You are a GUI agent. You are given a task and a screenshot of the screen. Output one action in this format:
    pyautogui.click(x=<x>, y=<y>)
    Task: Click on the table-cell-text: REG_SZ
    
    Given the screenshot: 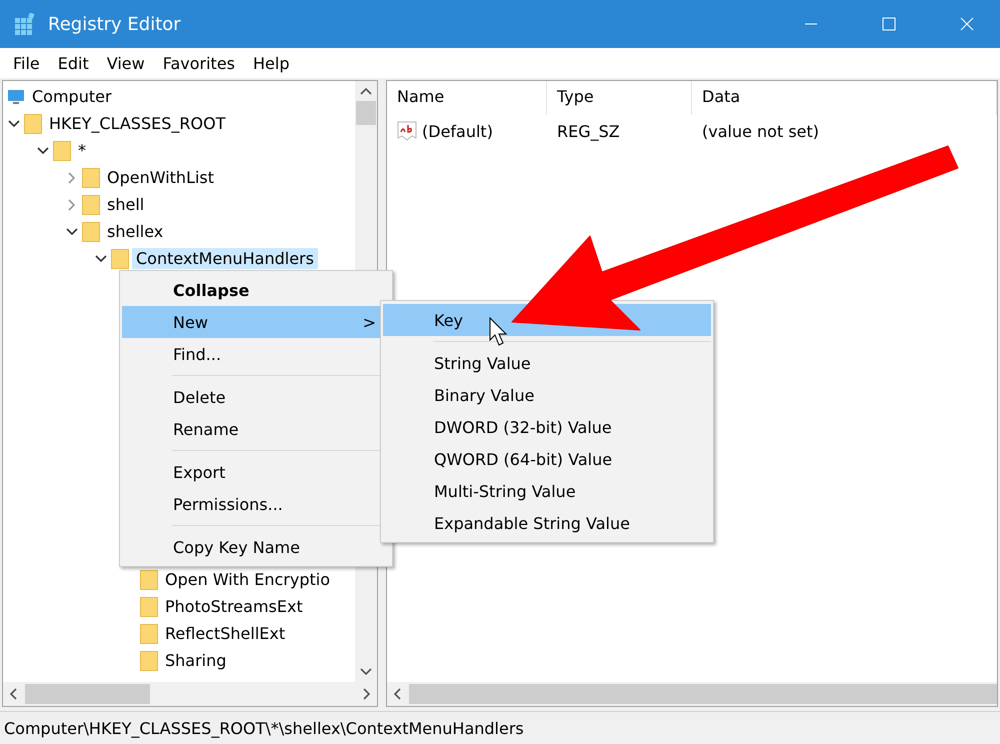 What is the action you would take?
    pyautogui.click(x=588, y=130)
    